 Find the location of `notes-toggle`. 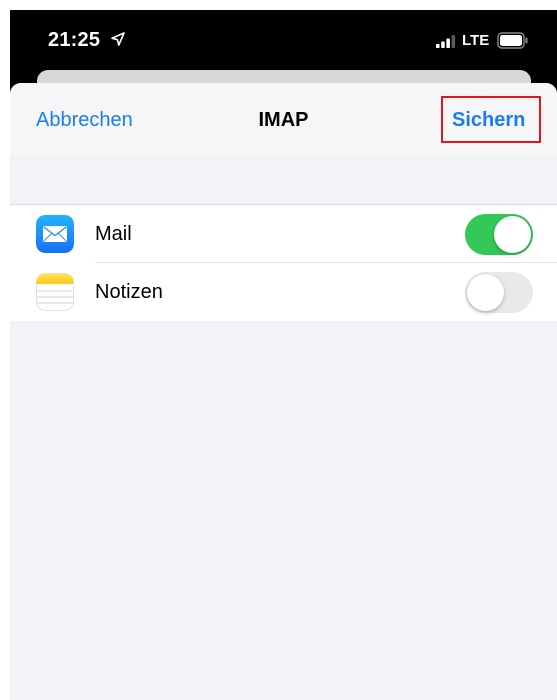

notes-toggle is located at coordinates (499, 292).